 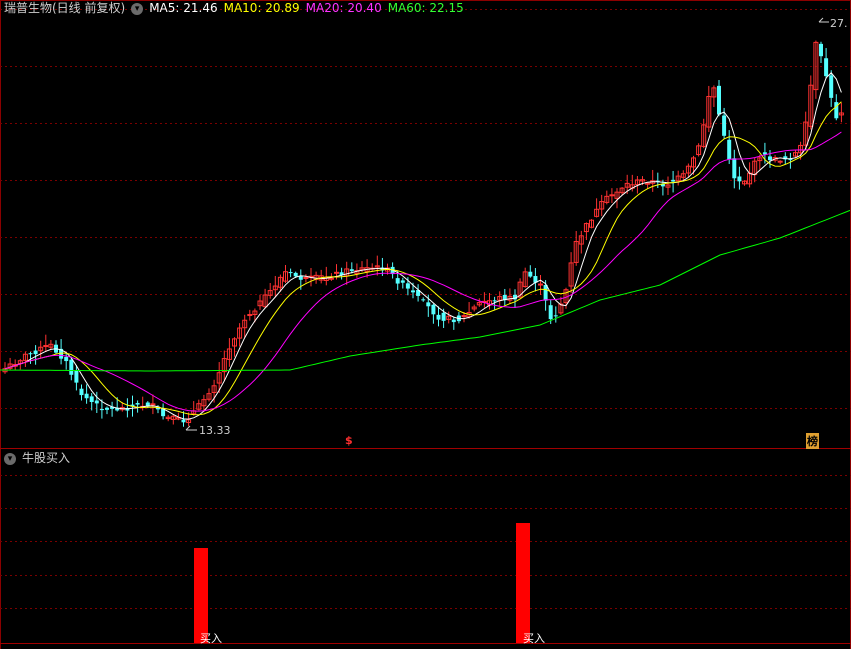 I want to click on low-pointer, so click(x=188, y=428).